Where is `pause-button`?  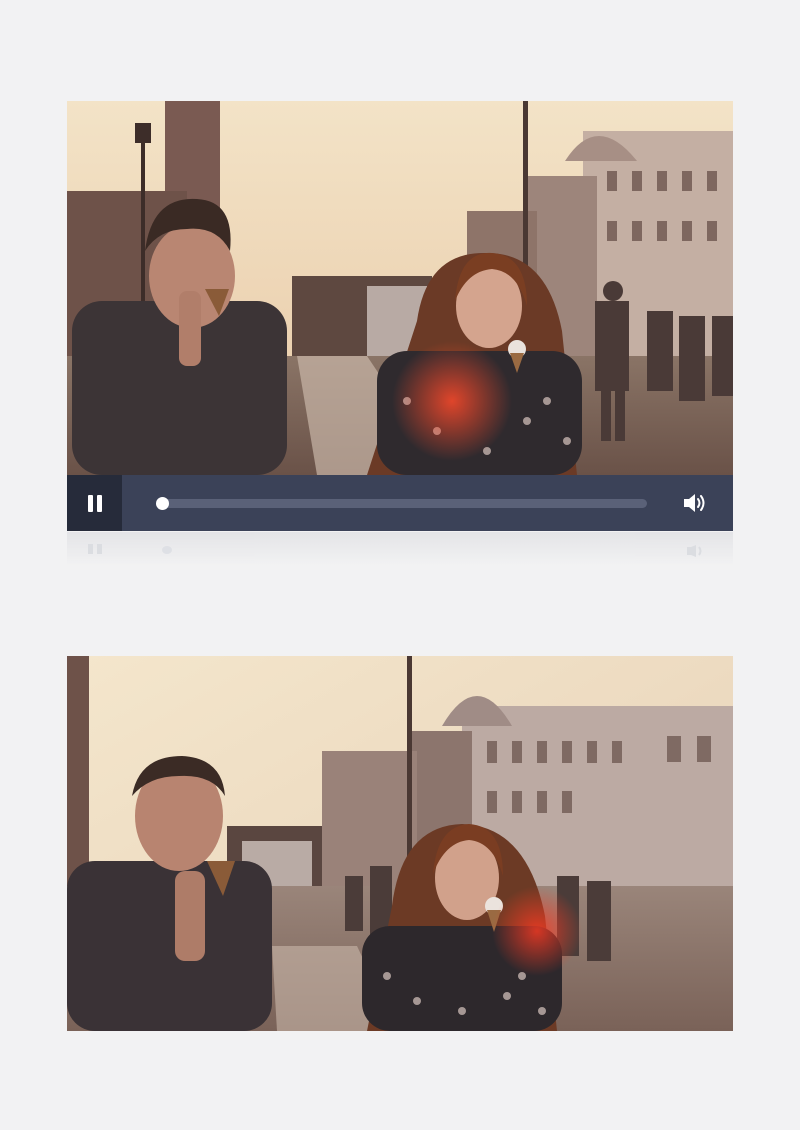 pause-button is located at coordinates (94, 503).